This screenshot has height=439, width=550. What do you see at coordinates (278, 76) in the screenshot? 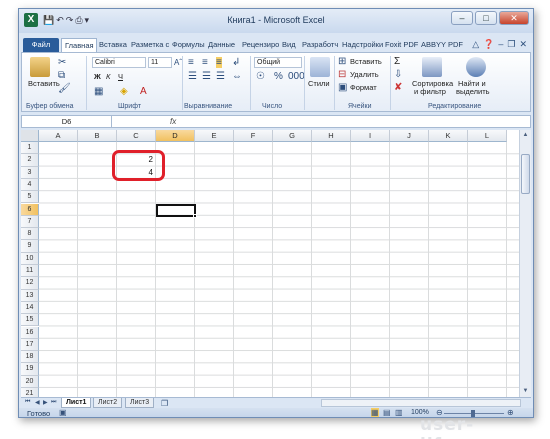
I see `percent-icon: %` at bounding box center [278, 76].